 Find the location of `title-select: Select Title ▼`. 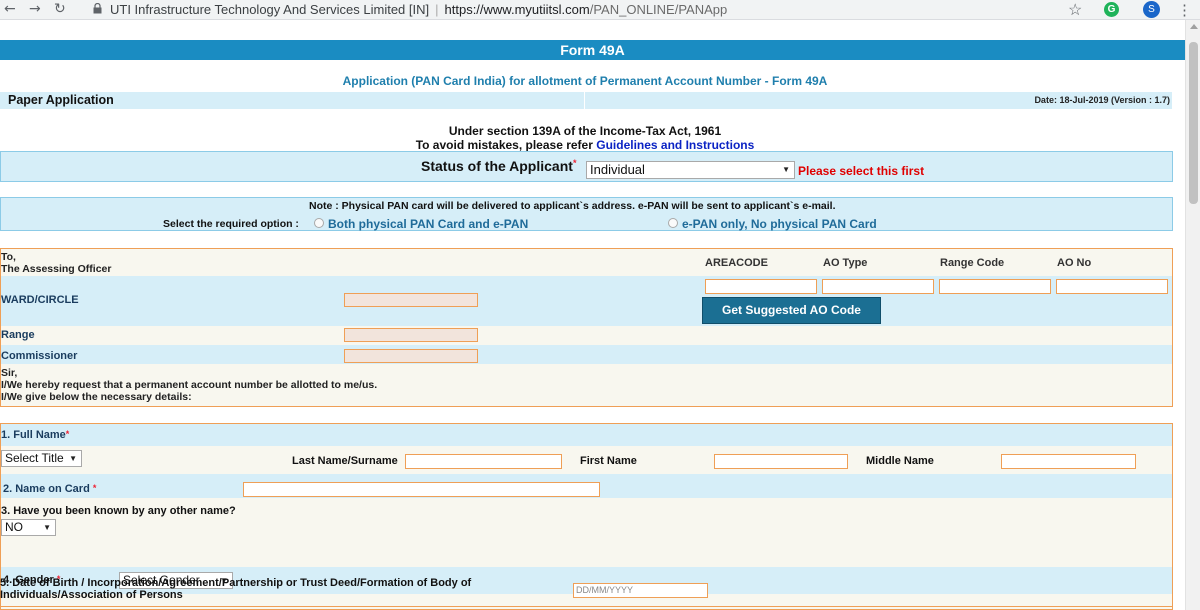

title-select: Select Title ▼ is located at coordinates (41, 458).